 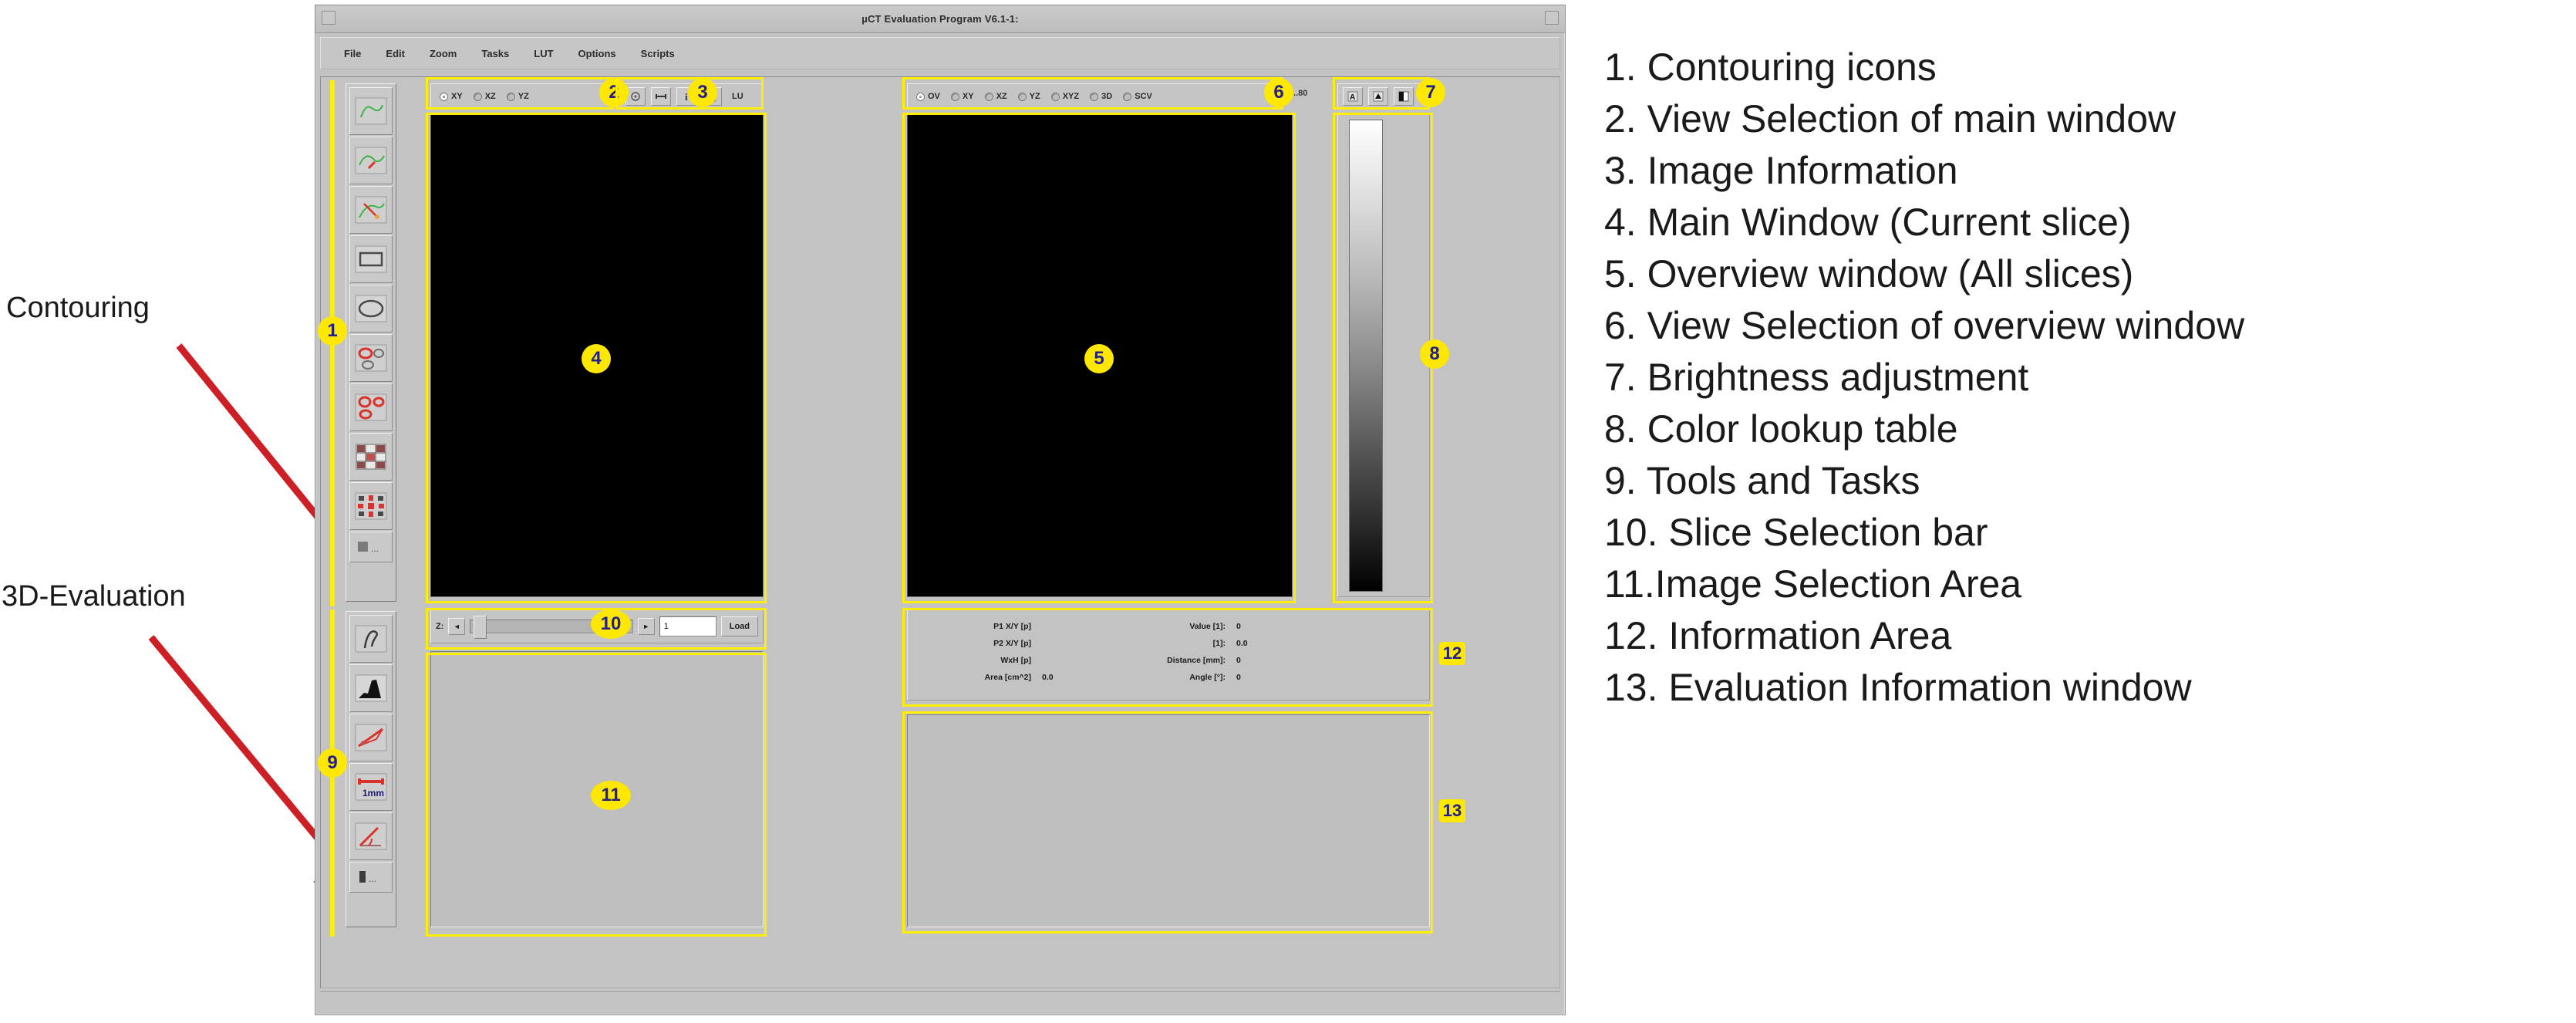 I want to click on radio-main-xz: XZ, so click(x=485, y=96).